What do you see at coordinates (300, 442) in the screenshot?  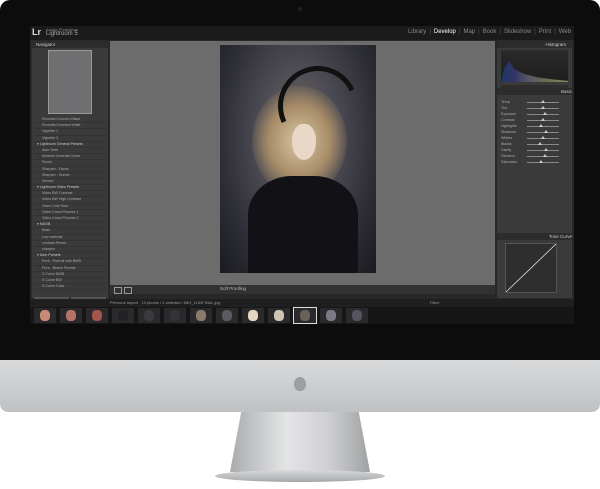 I see `monitor-stand` at bounding box center [300, 442].